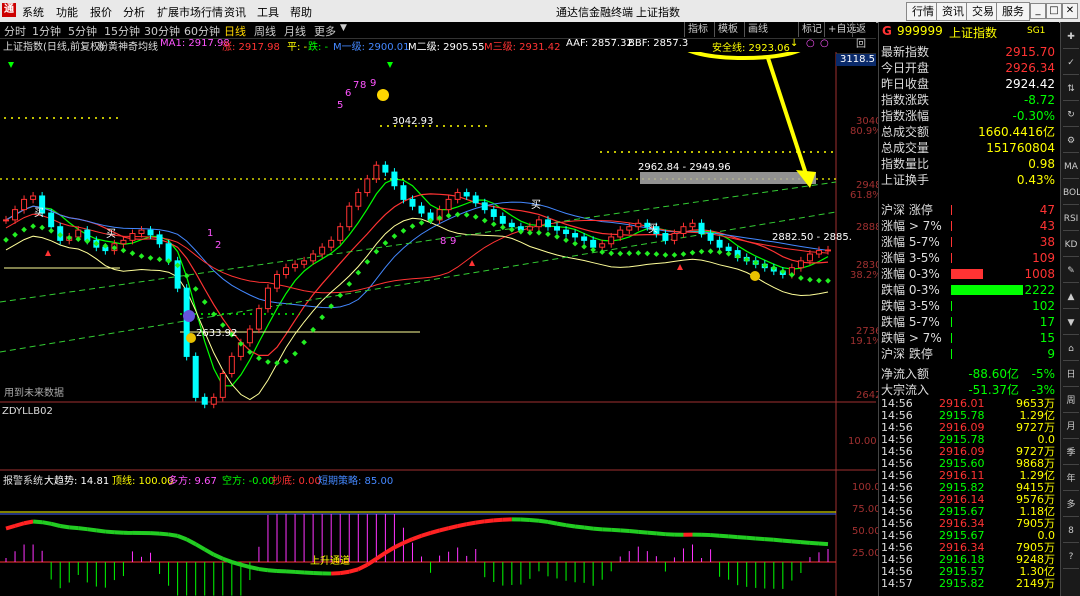 The image size is (1080, 596). Describe the element at coordinates (907, 354) in the screenshot. I see `breadth-label: 沪深 跌停` at that location.